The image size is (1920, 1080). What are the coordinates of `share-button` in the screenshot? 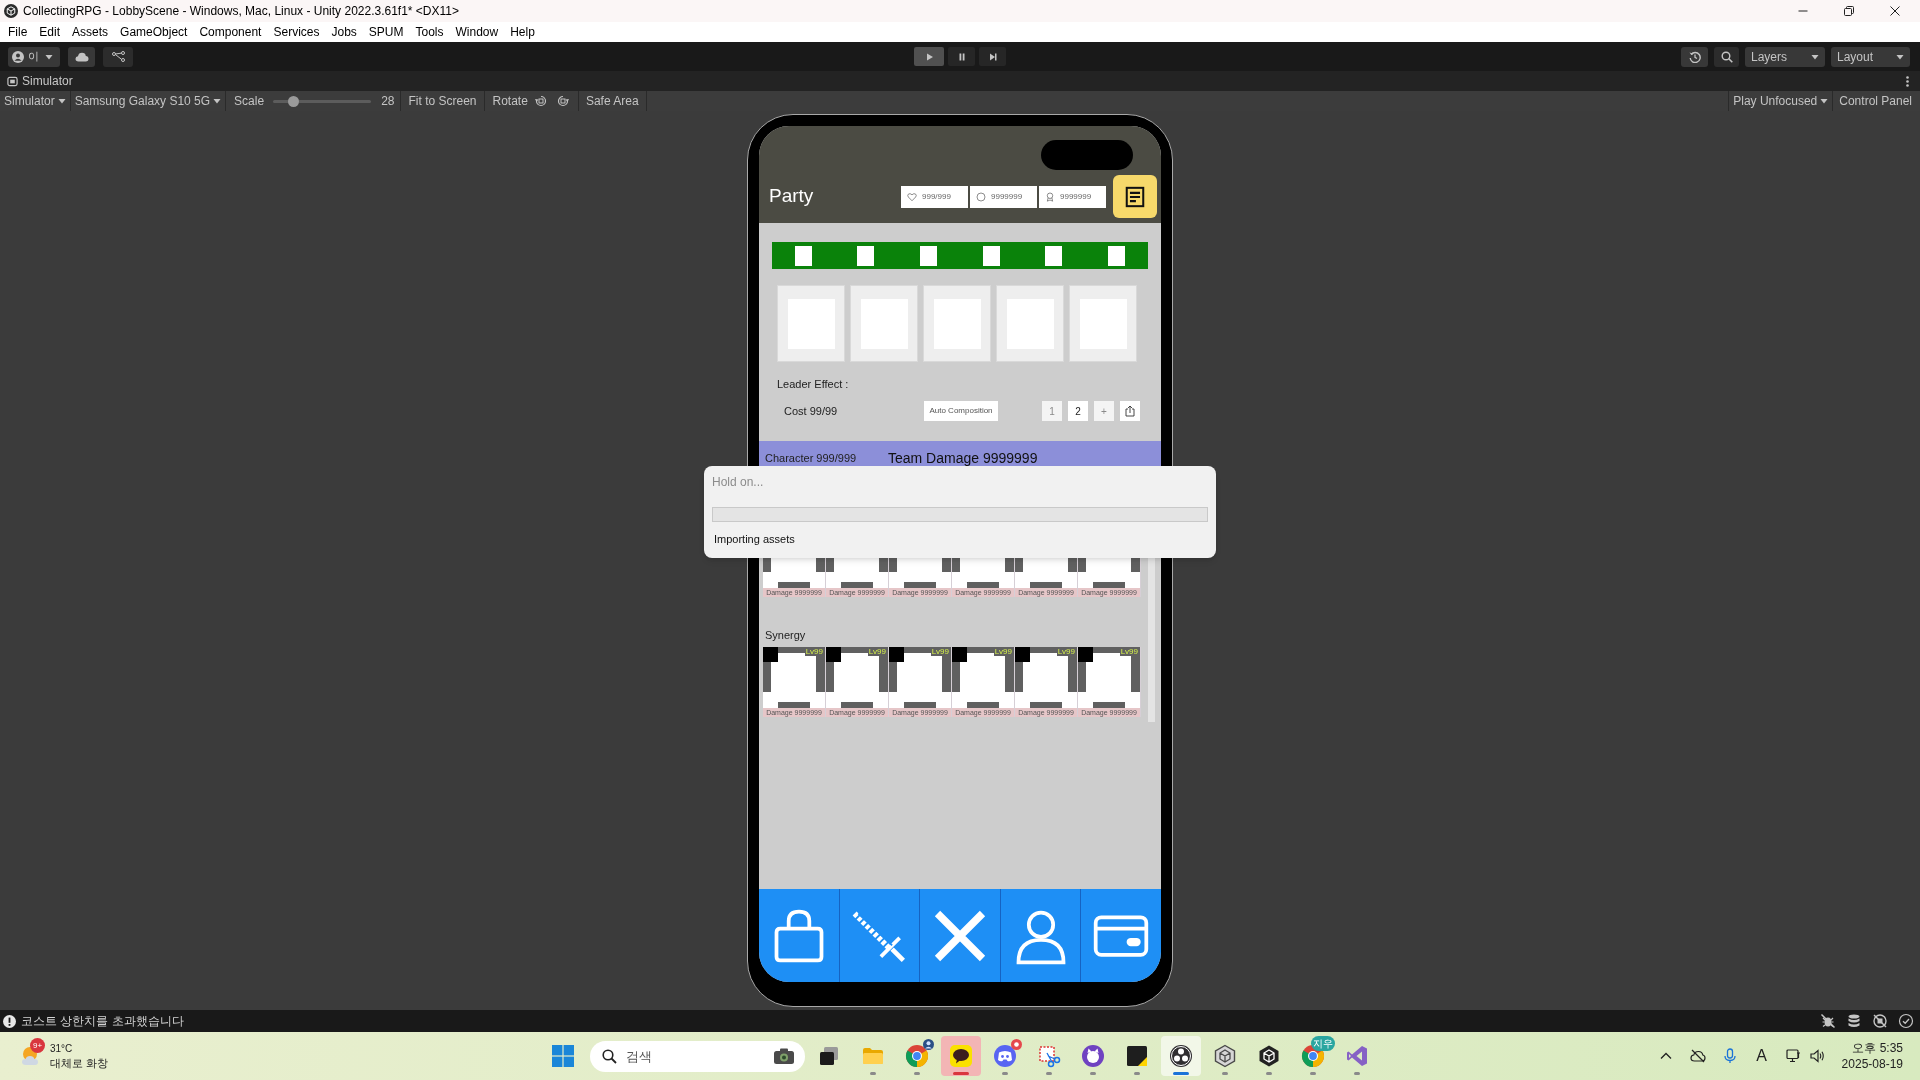 It's located at (1130, 411).